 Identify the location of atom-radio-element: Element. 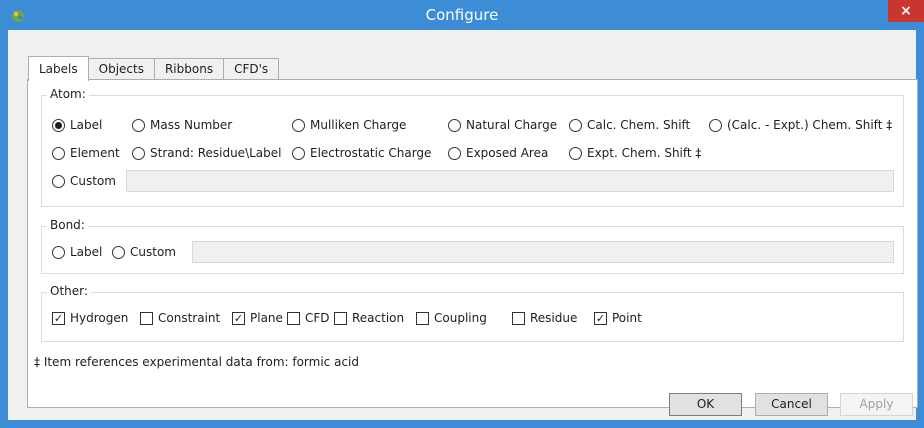
(86, 153).